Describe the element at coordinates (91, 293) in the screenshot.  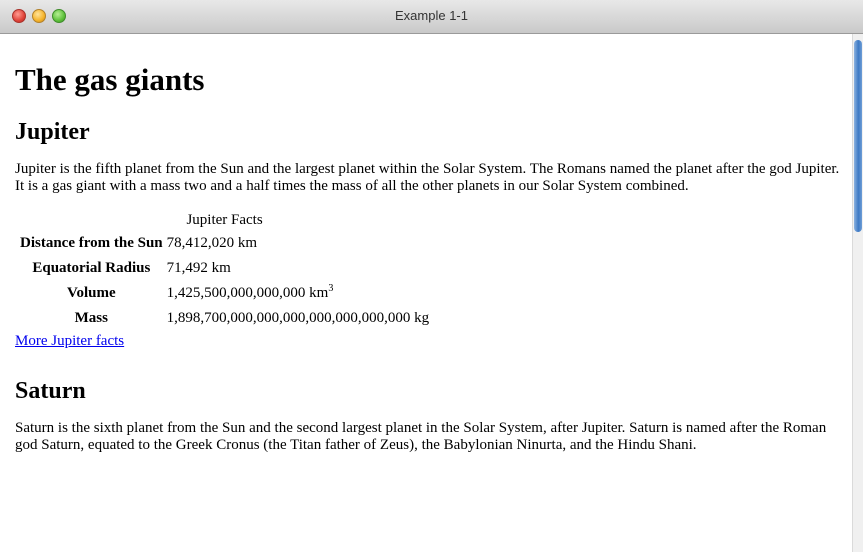
I see `fact-label: Volume` at that location.